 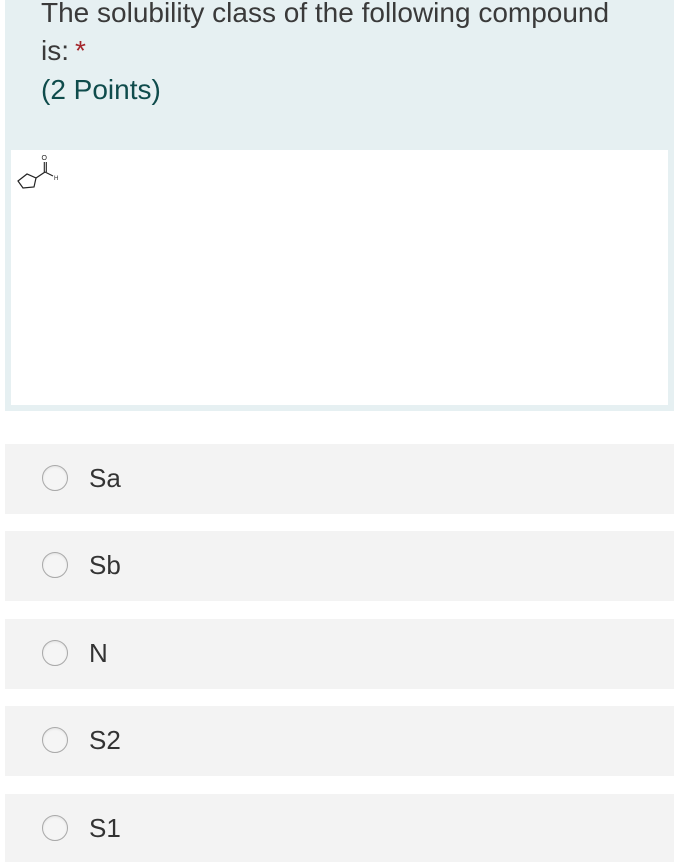 I want to click on cyclopentanecarbaldehyde-structure: O H, so click(x=37, y=172).